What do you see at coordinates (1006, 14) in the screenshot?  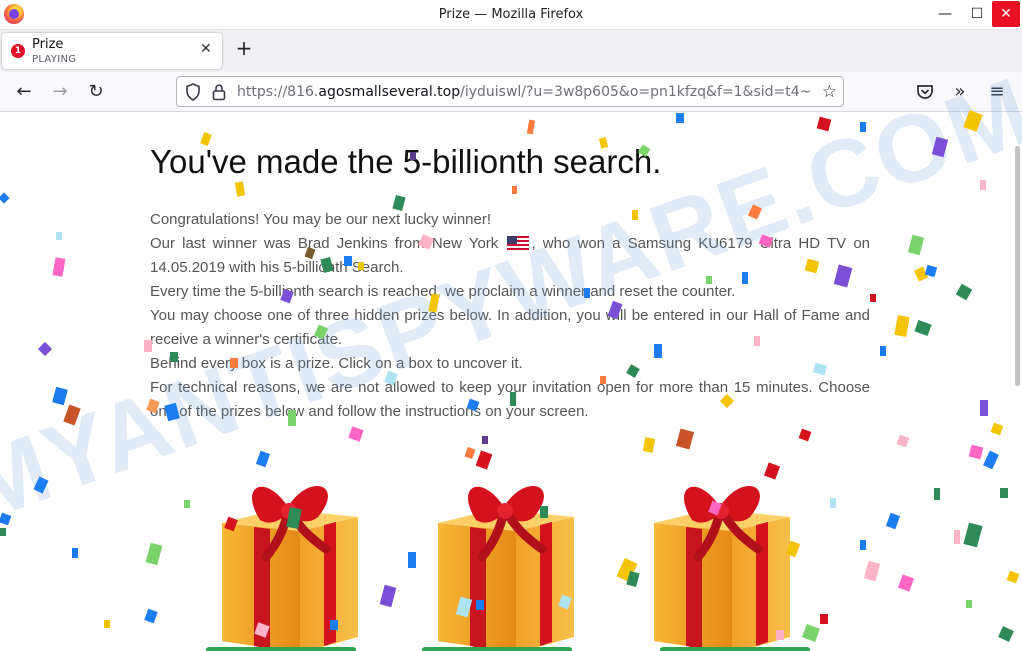 I see `close-window-button: ✕` at bounding box center [1006, 14].